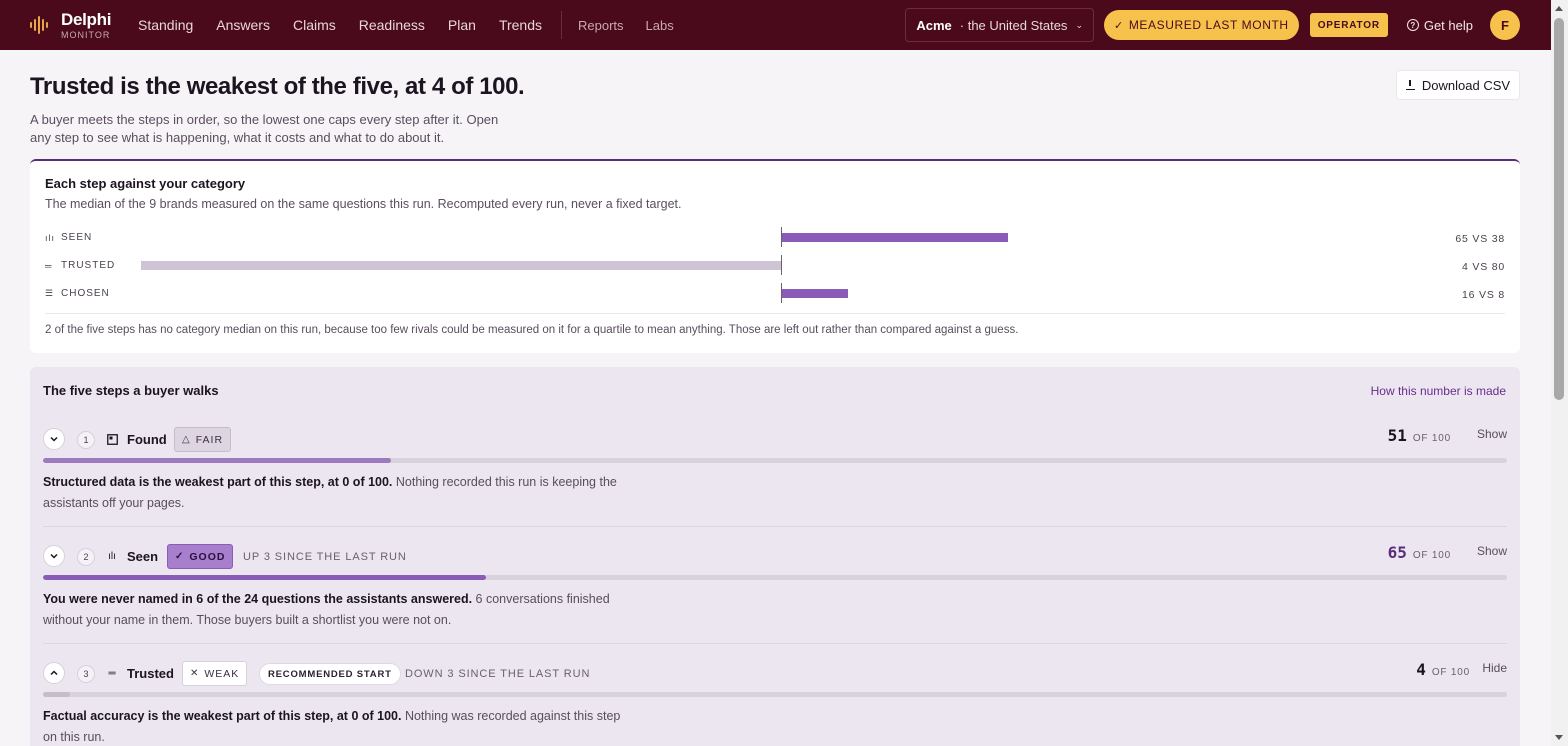  I want to click on nav-claims: Claims, so click(314, 25).